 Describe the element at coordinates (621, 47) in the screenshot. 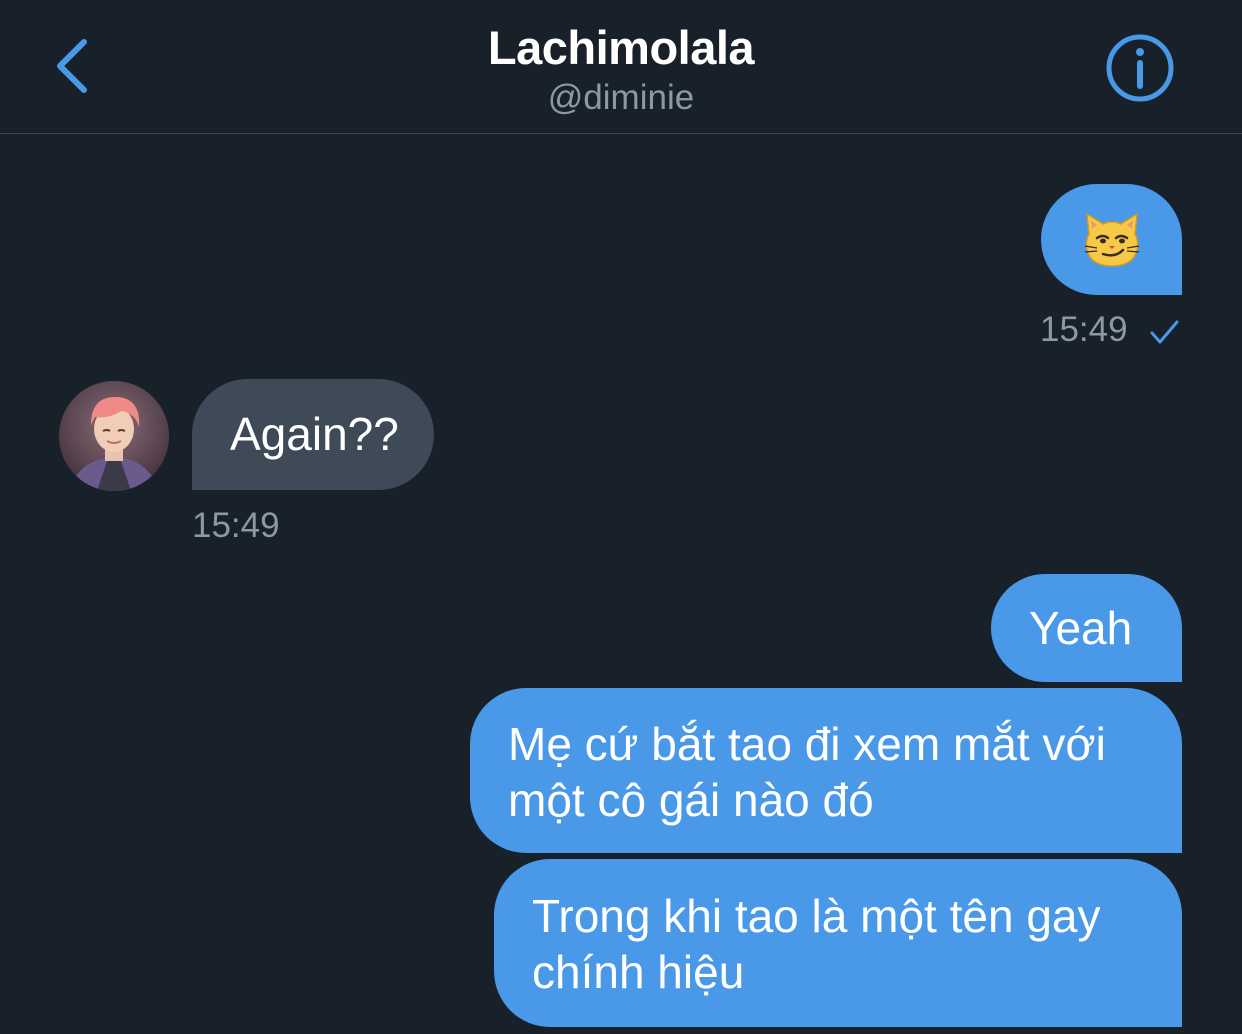

I see `conversation-title: Lachimolala` at that location.